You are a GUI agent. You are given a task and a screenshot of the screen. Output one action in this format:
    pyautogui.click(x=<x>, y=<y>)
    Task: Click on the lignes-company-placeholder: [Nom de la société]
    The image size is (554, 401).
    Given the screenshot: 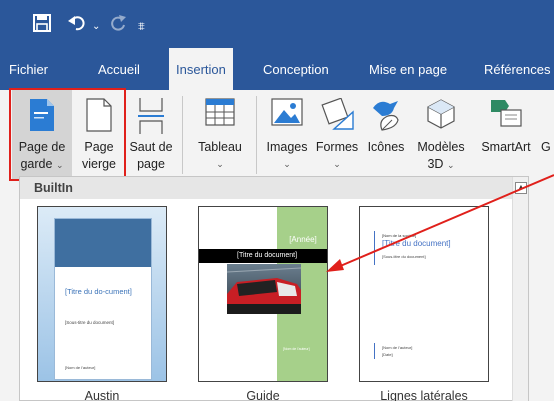 What is the action you would take?
    pyautogui.click(x=399, y=235)
    